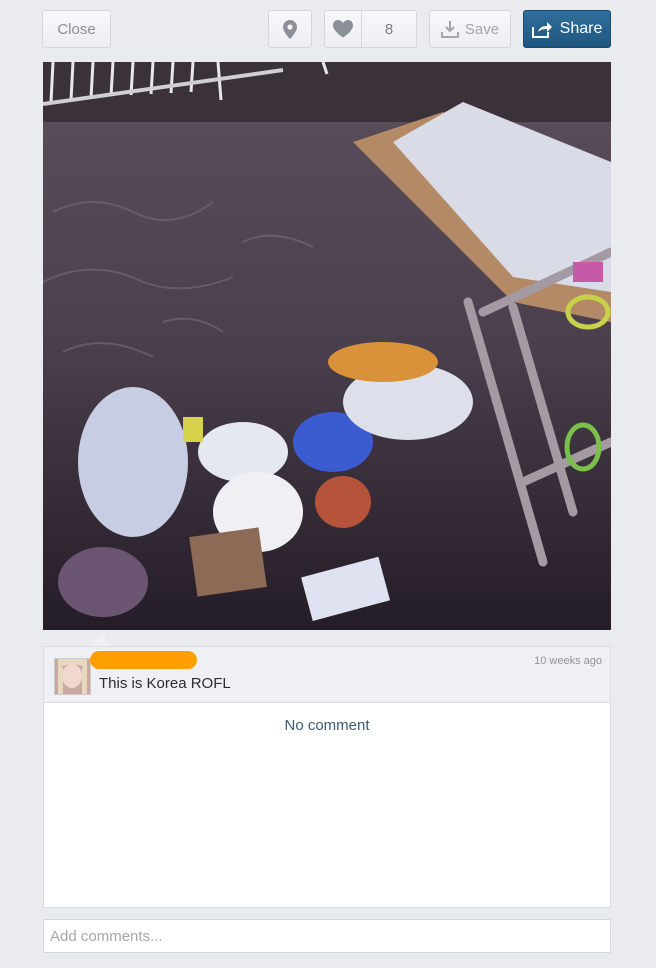 The width and height of the screenshot is (656, 968). I want to click on share-icon, so click(541, 29).